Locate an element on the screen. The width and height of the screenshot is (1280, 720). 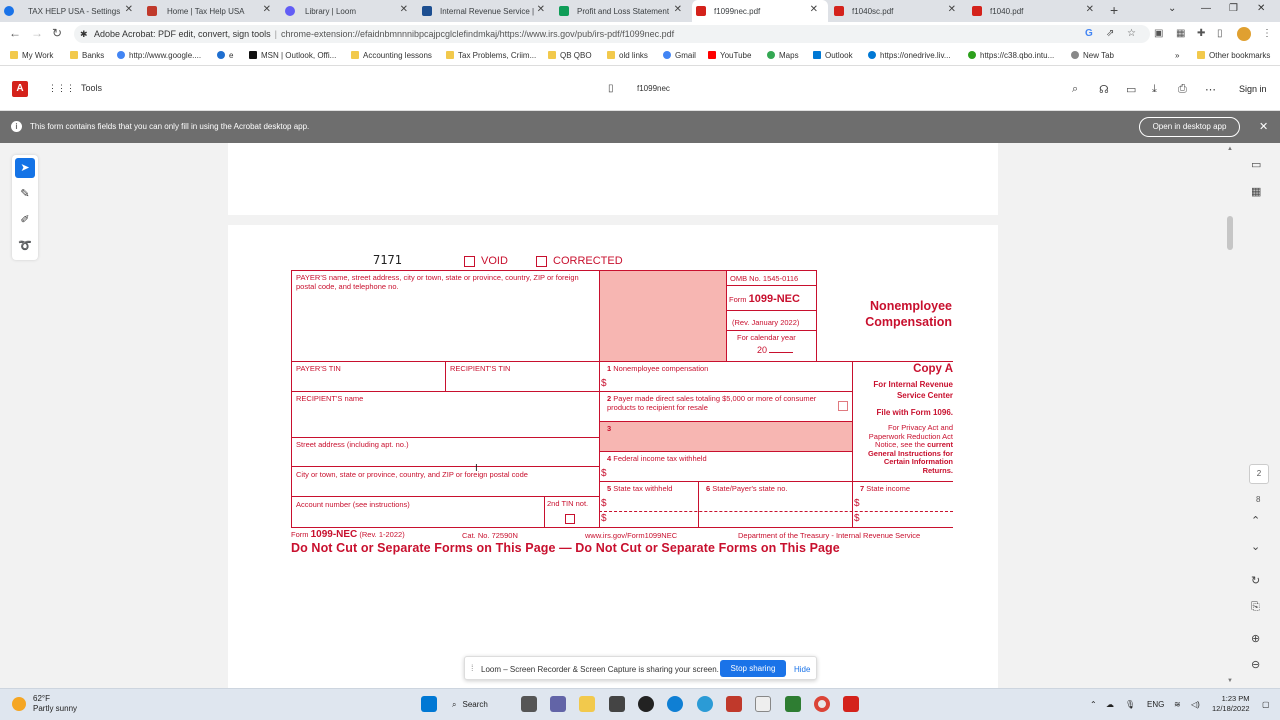
acrobat-icon is located at coordinates (851, 704).